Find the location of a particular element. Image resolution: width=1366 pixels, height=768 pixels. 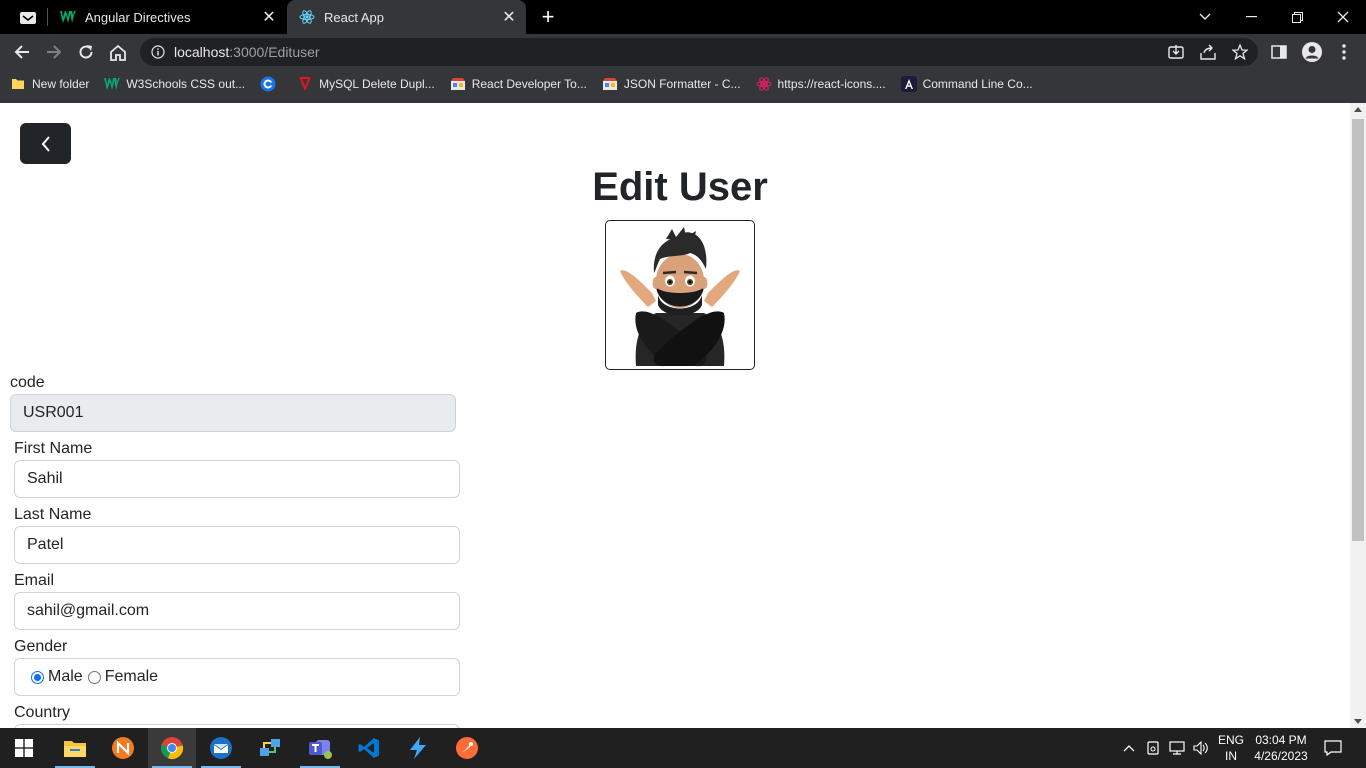

taskbar-teams is located at coordinates (320, 748).